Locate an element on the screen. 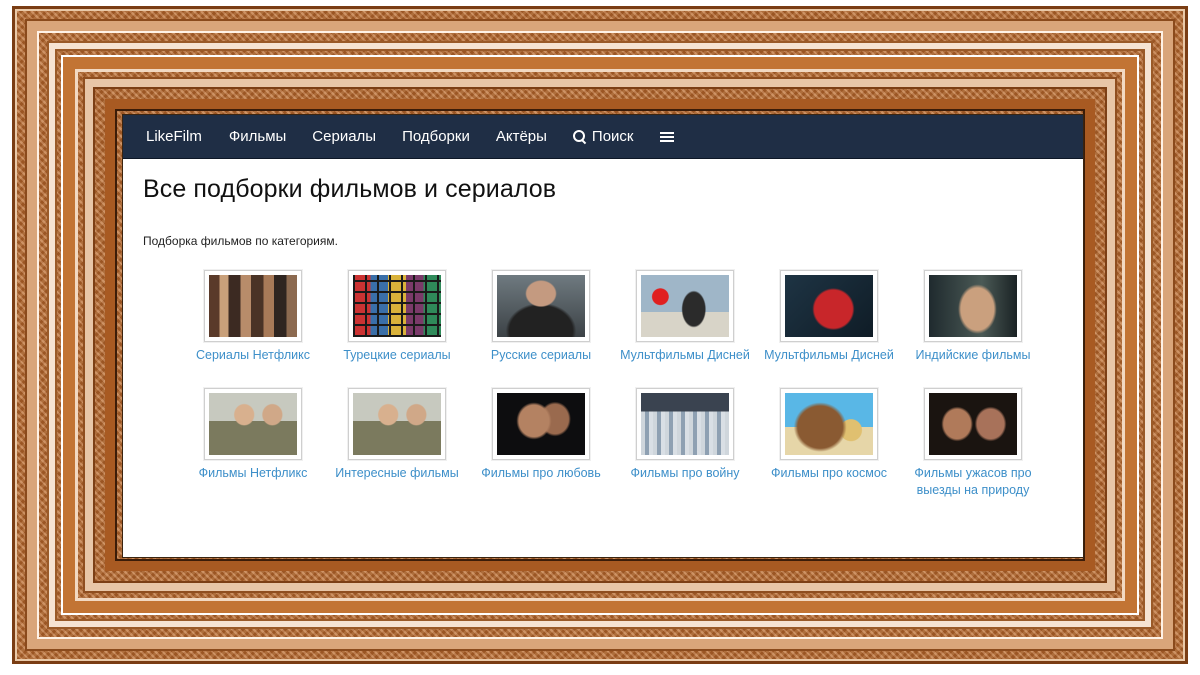 The image size is (1200, 675). nav-series: Сериалы is located at coordinates (344, 136).